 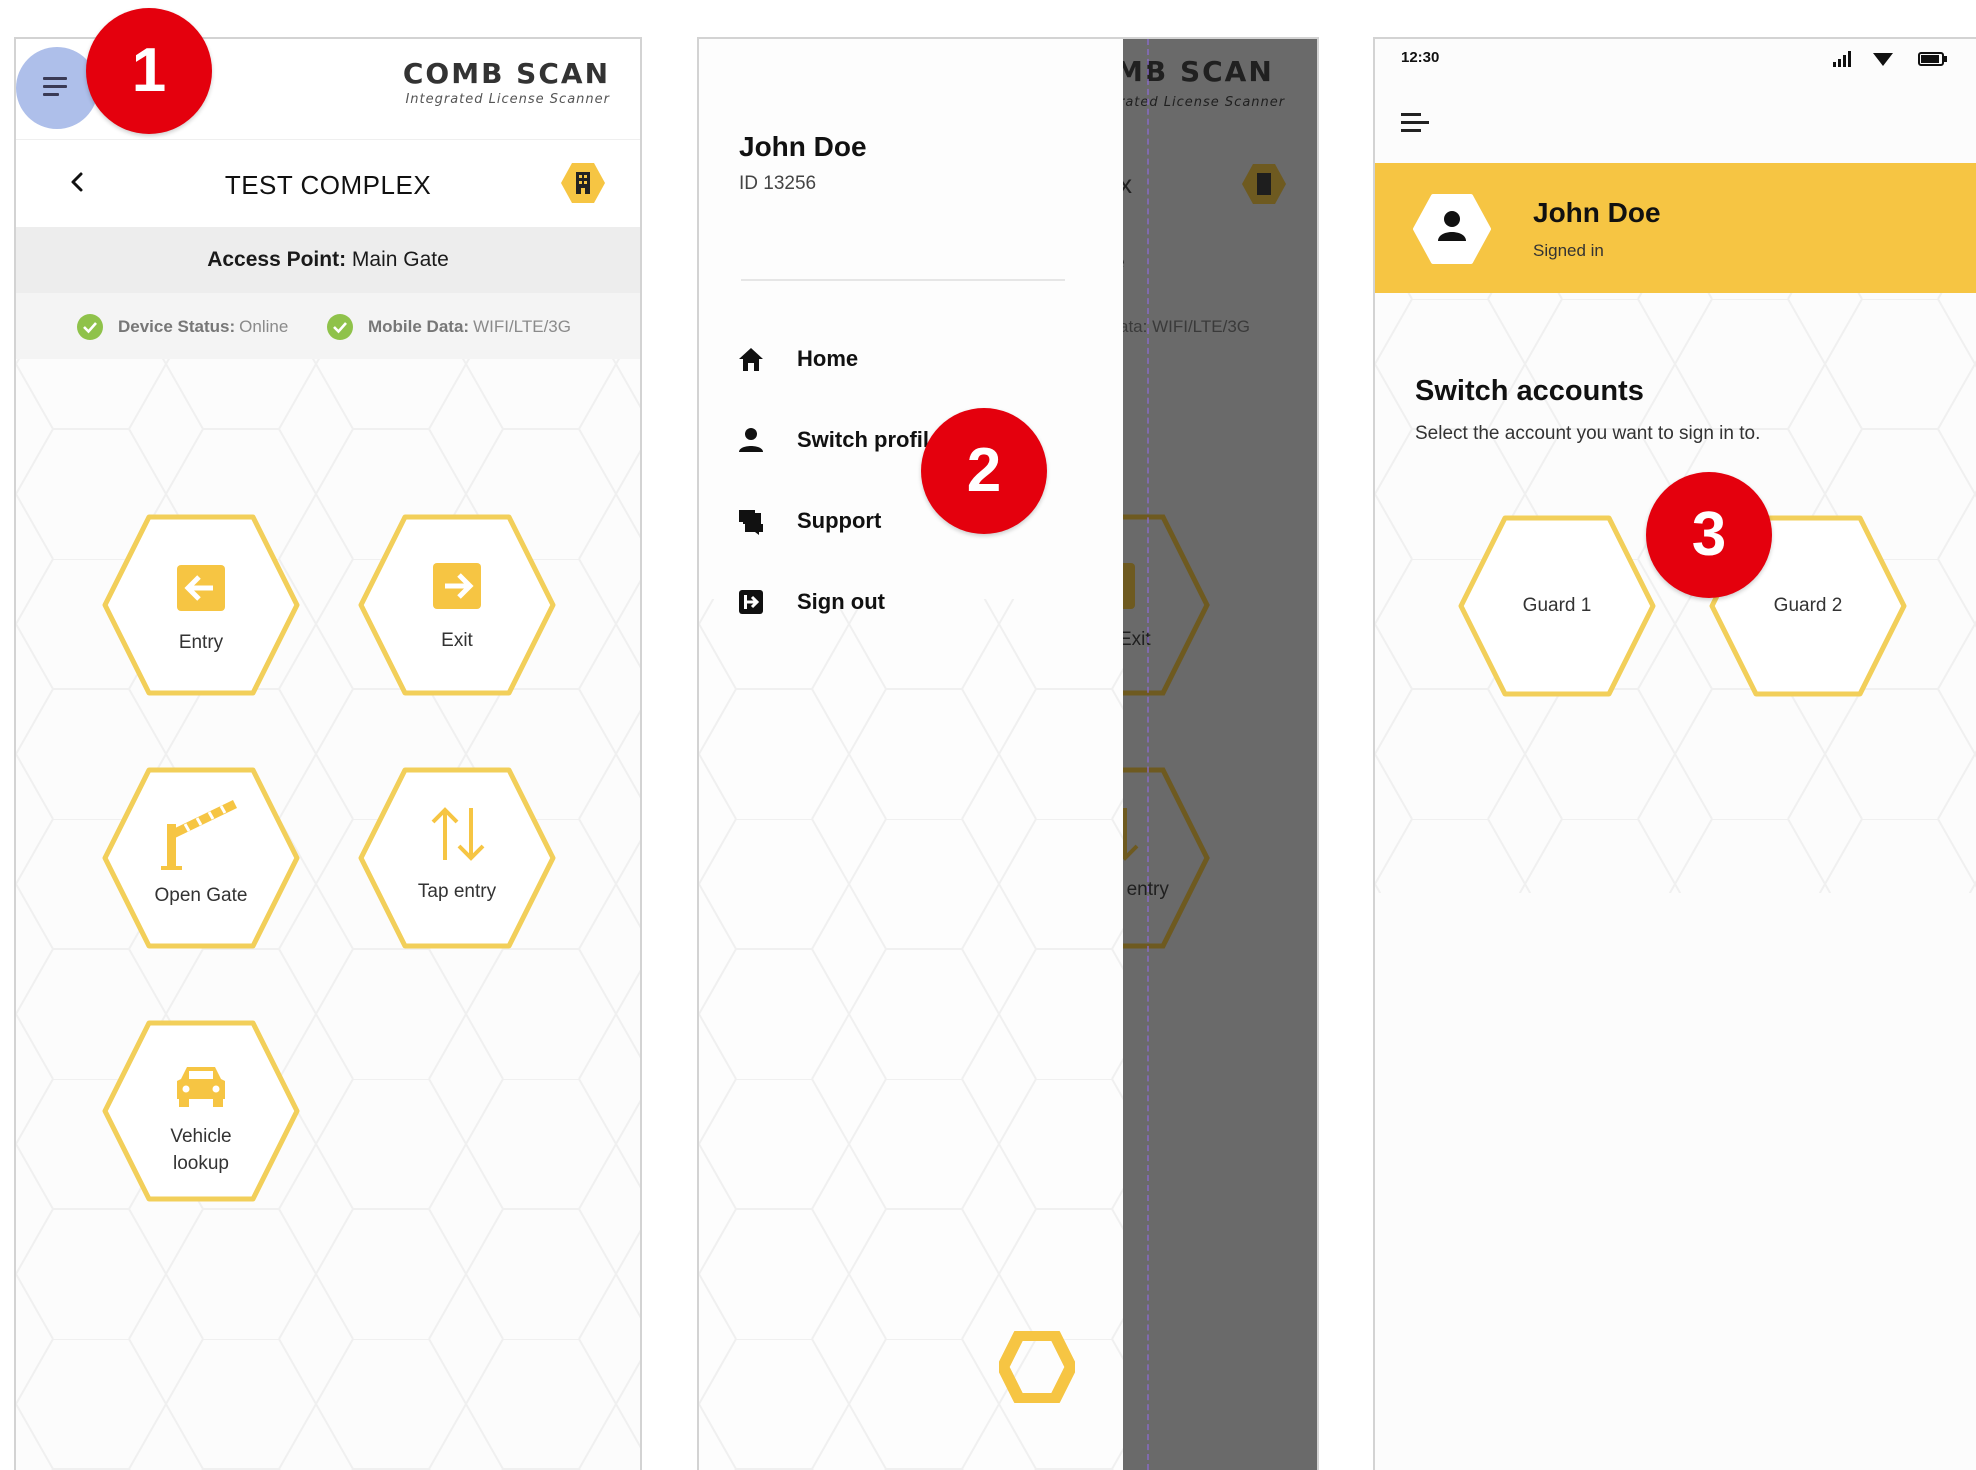 I want to click on banner-user-status: Signed in, so click(x=1568, y=250).